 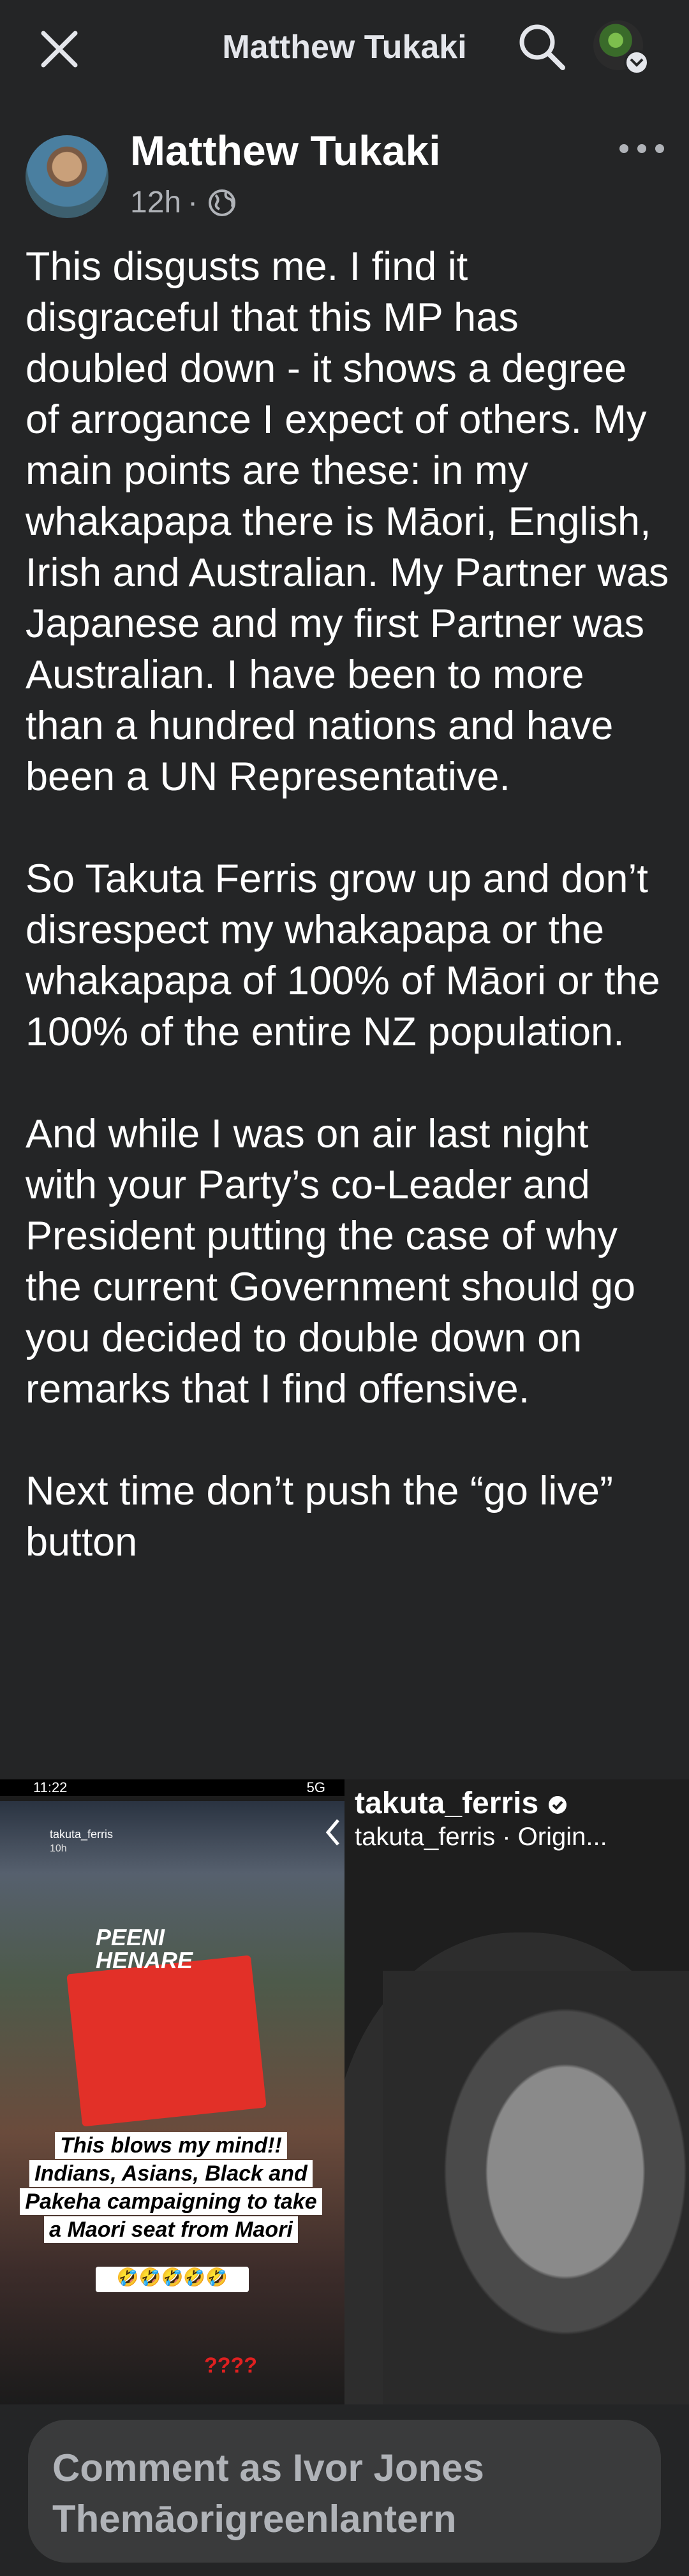 I want to click on story-time: 10h, so click(x=59, y=1848).